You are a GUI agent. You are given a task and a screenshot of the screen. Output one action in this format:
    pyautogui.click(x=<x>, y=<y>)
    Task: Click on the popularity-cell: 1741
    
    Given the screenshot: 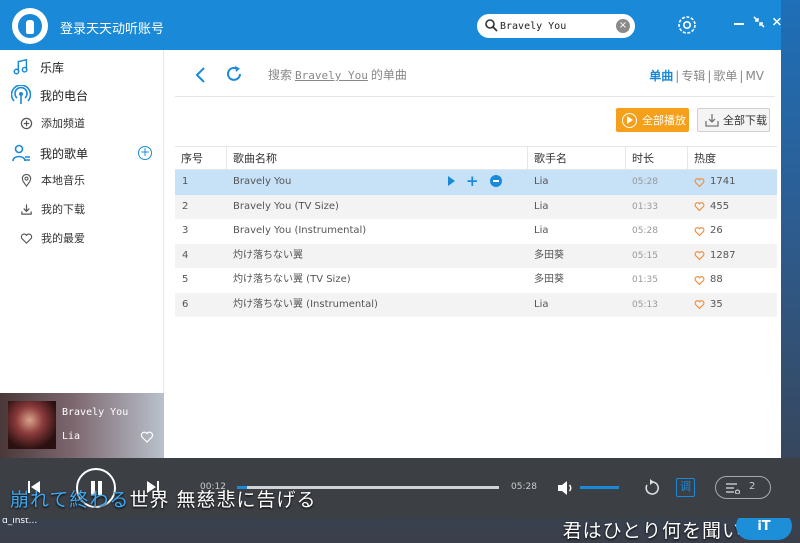 What is the action you would take?
    pyautogui.click(x=732, y=182)
    